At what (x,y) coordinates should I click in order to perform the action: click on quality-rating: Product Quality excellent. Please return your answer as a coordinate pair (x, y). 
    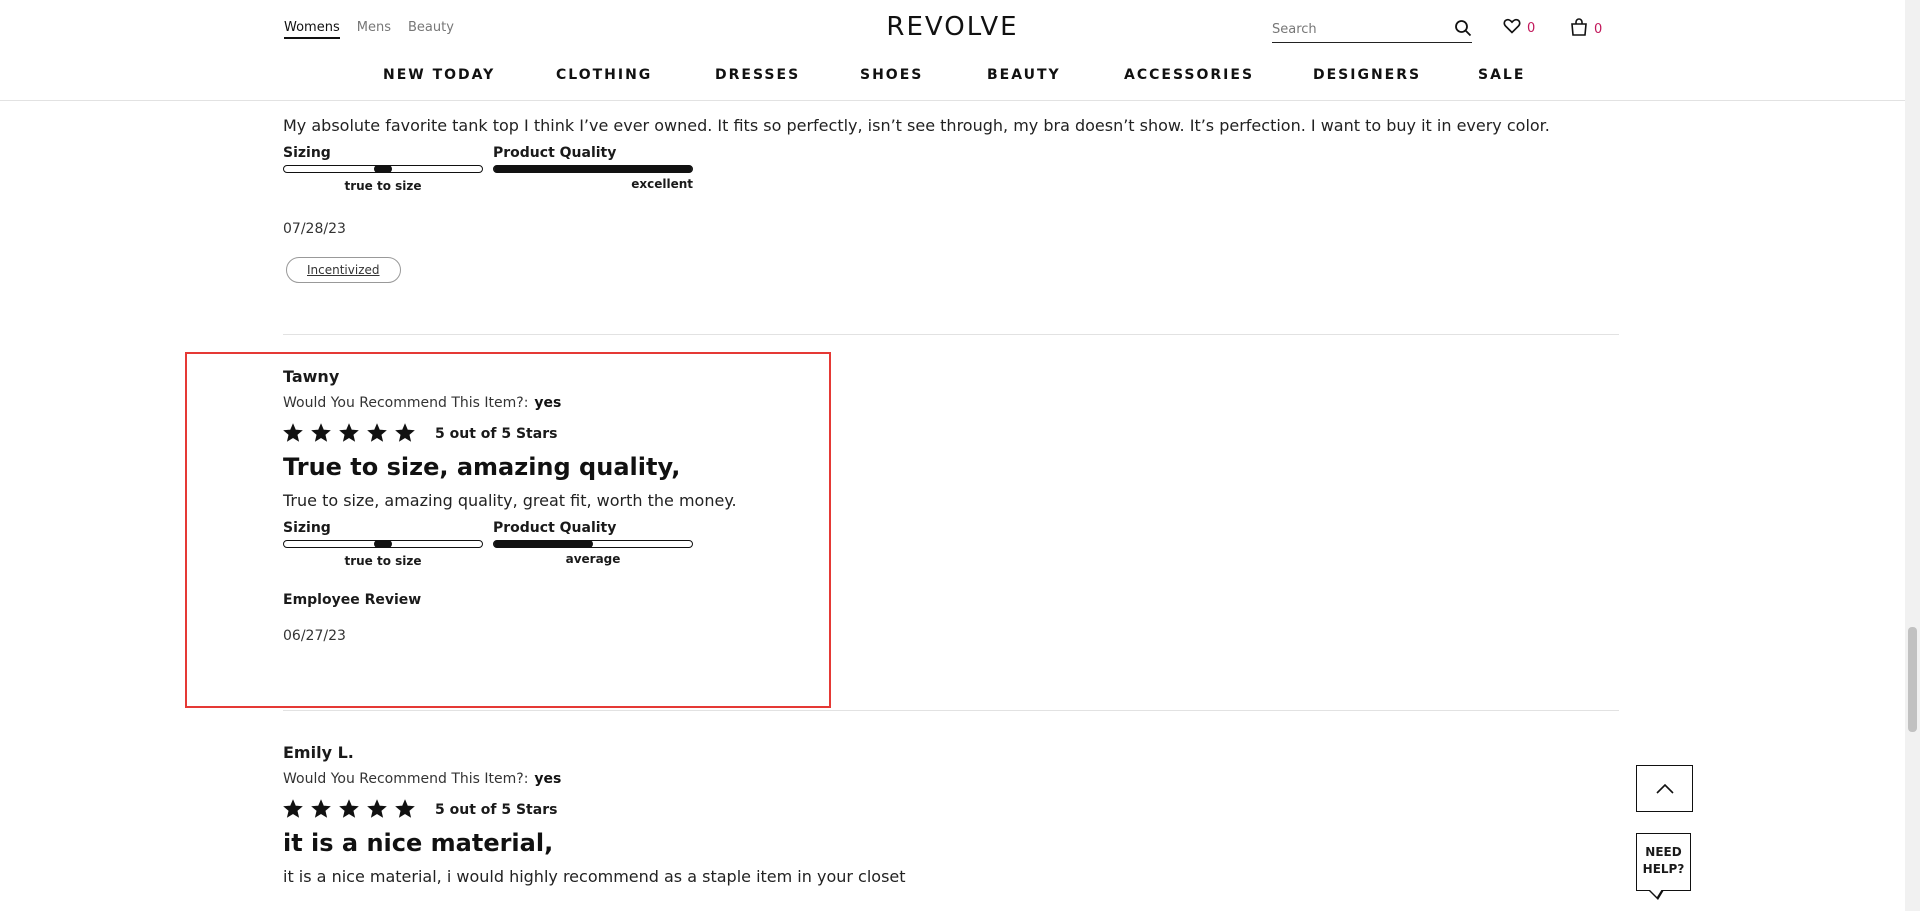
    Looking at the image, I should click on (593, 169).